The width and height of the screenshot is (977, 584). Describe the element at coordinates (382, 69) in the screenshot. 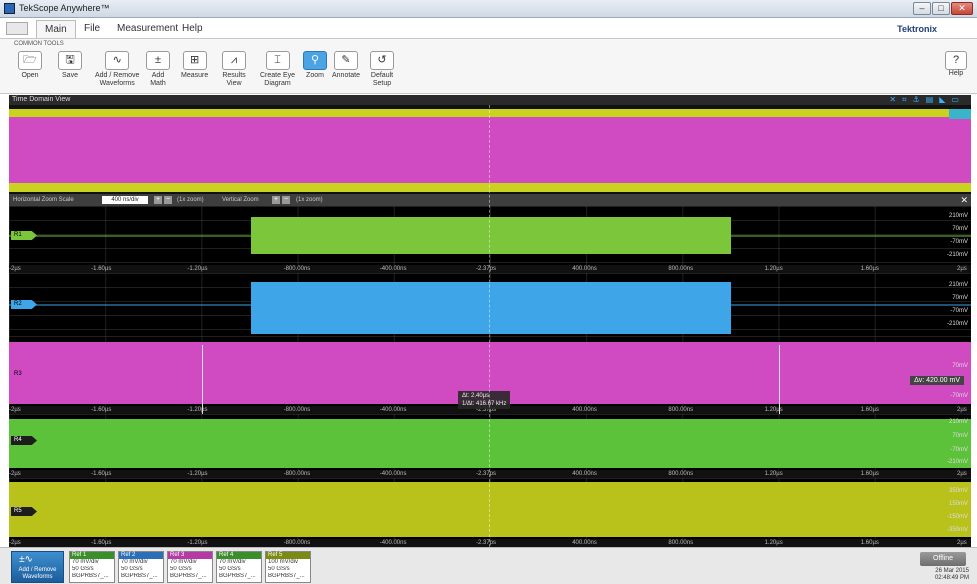

I see `tool-default-setup-button: ↺ Default Setup` at that location.